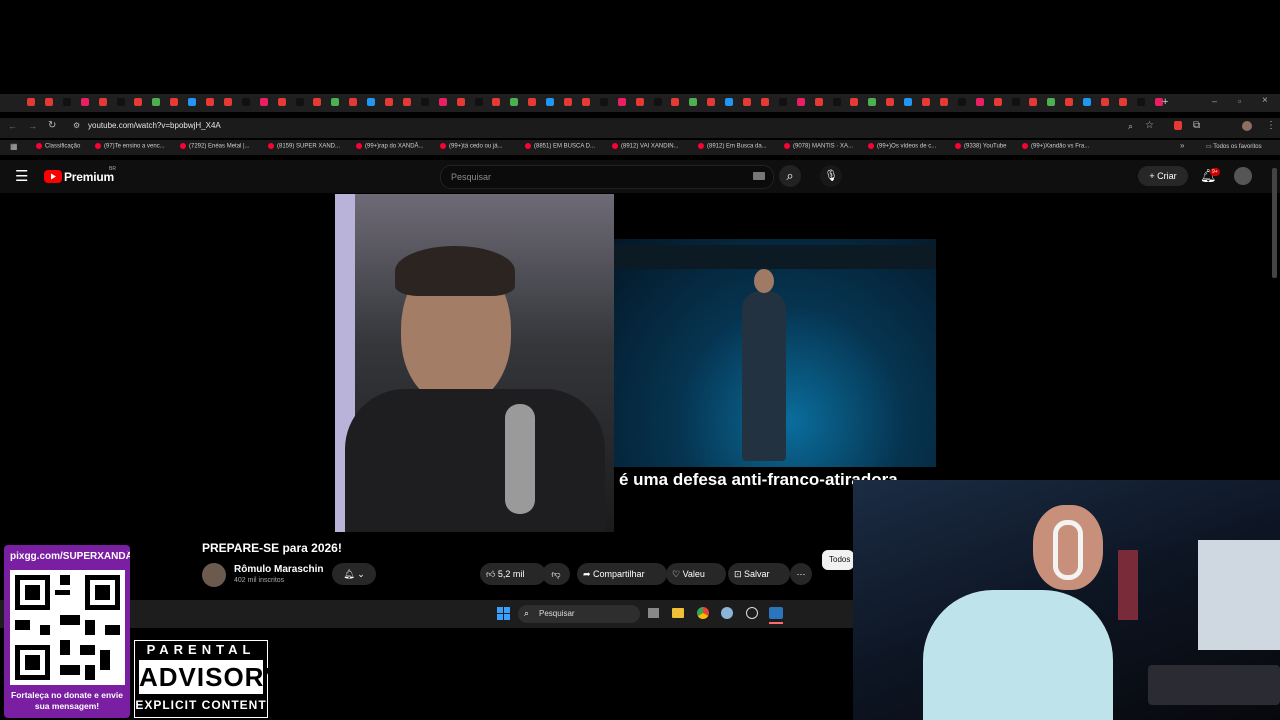  I want to click on dislike-button: 👎︎, so click(556, 574).